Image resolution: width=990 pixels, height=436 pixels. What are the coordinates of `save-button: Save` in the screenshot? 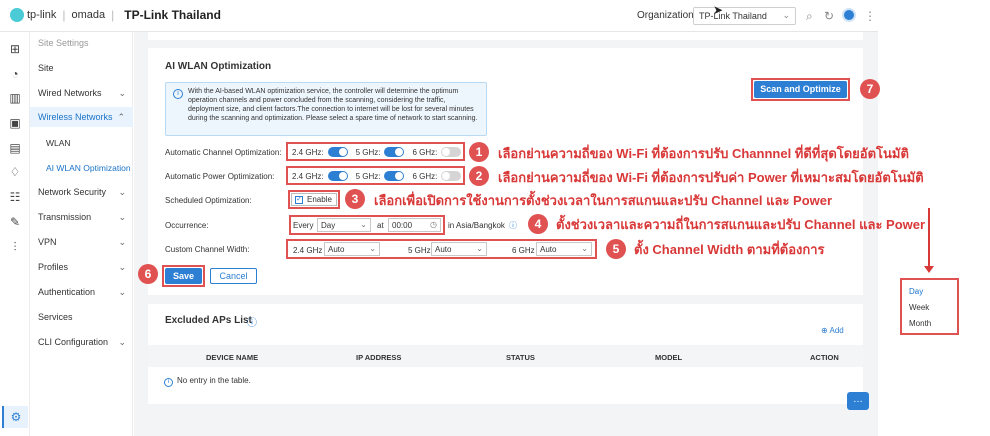 It's located at (183, 276).